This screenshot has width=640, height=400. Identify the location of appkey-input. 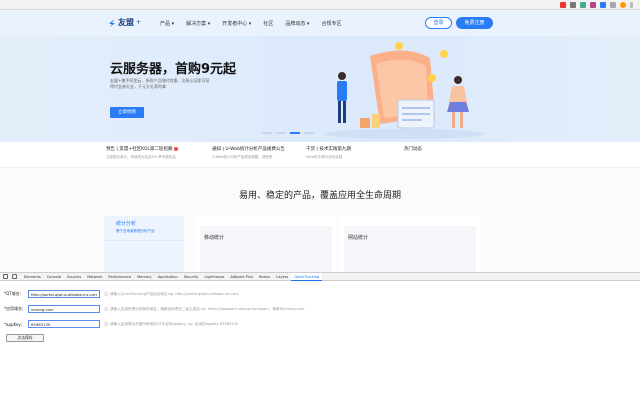
(64, 324).